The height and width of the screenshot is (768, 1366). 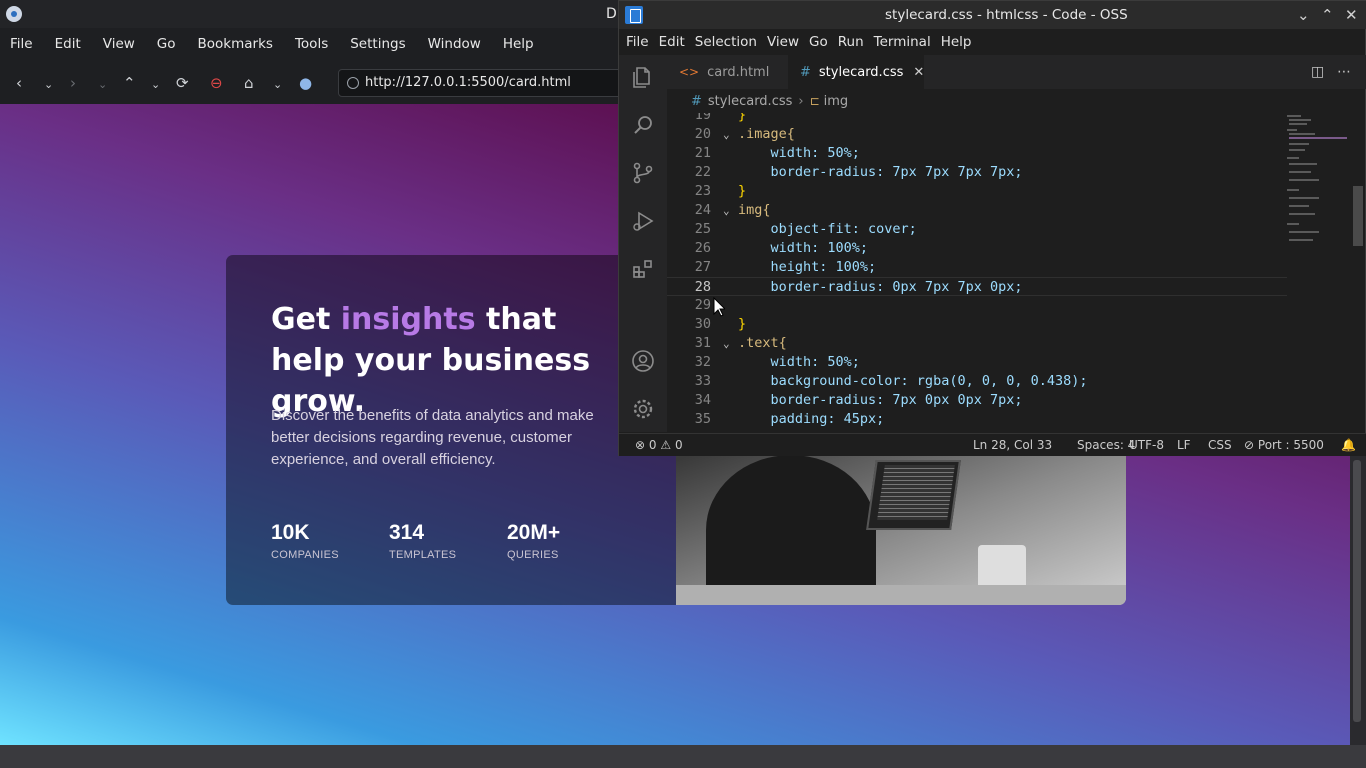 I want to click on menu-edit: Edit, so click(x=68, y=44).